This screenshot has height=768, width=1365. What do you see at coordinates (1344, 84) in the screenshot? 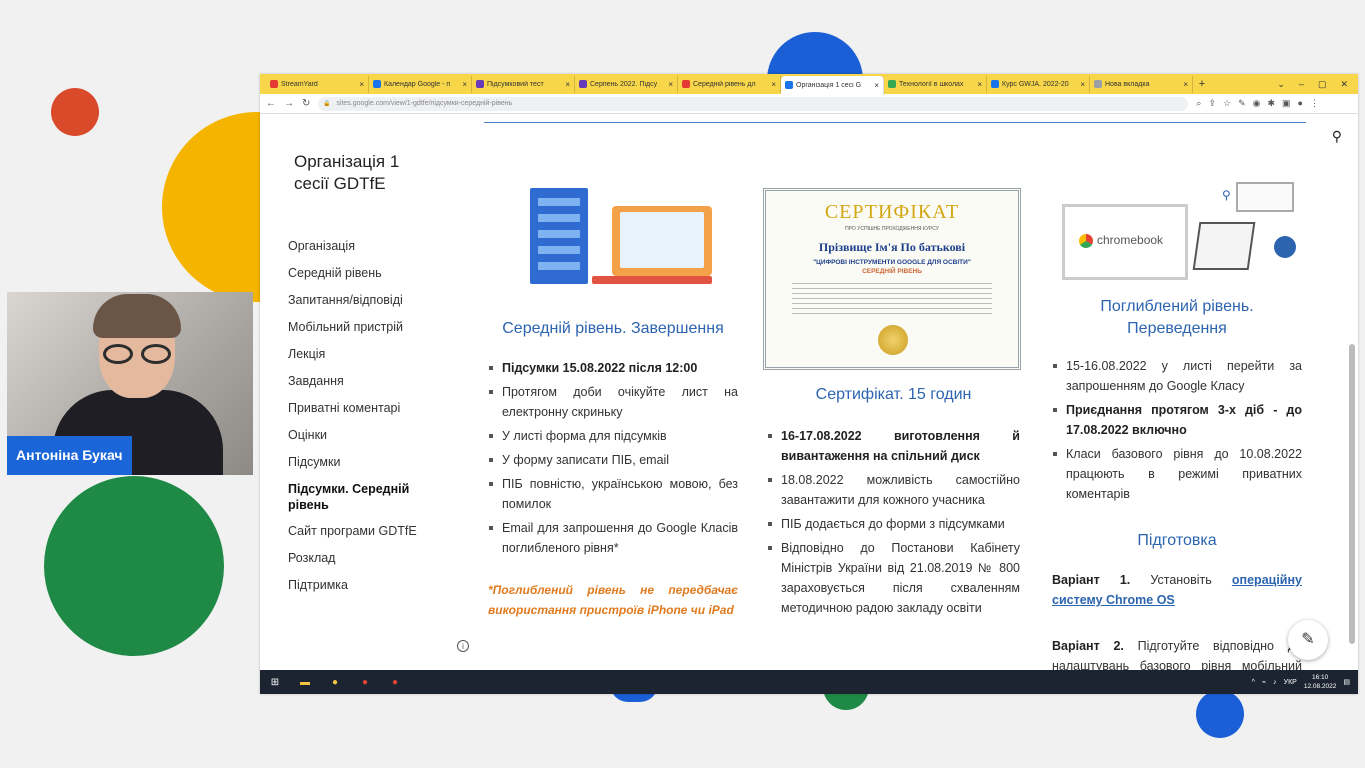
I see `close-window-button: ✕` at bounding box center [1344, 84].